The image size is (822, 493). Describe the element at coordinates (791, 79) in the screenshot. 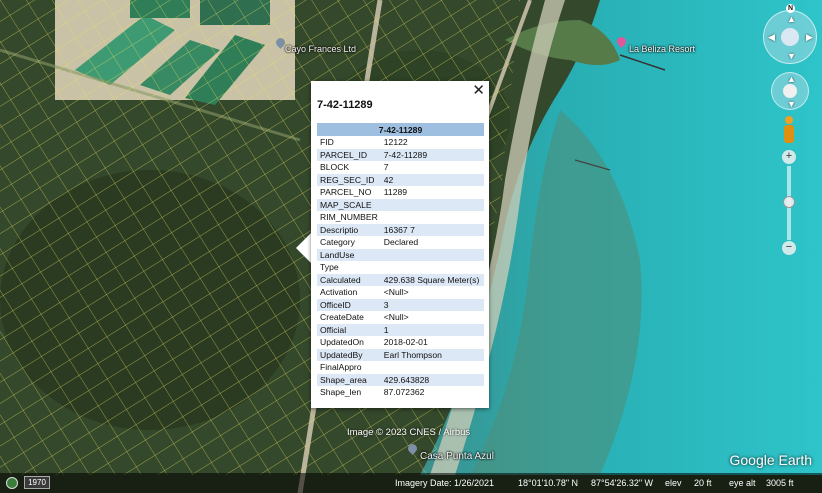

I see `move-up-arrow-icon: ▲` at that location.